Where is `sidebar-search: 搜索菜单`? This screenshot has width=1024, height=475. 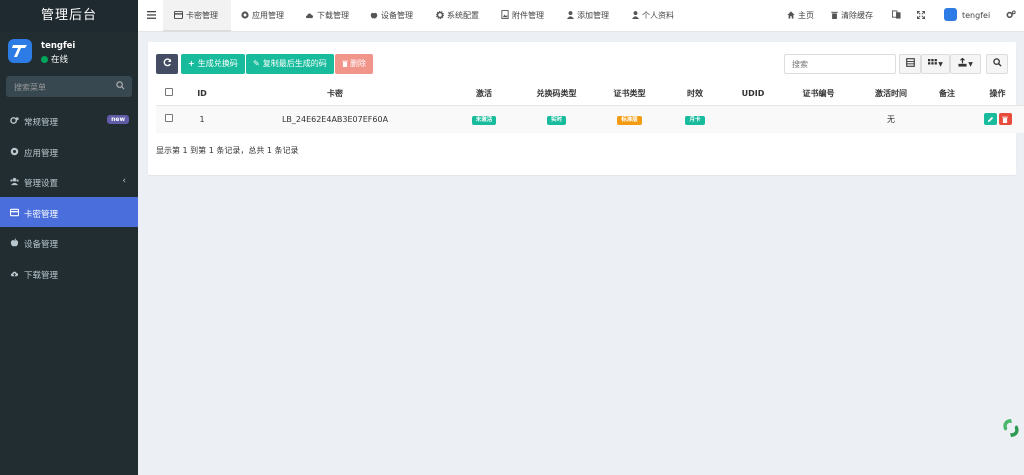
sidebar-search: 搜索菜单 is located at coordinates (69, 86).